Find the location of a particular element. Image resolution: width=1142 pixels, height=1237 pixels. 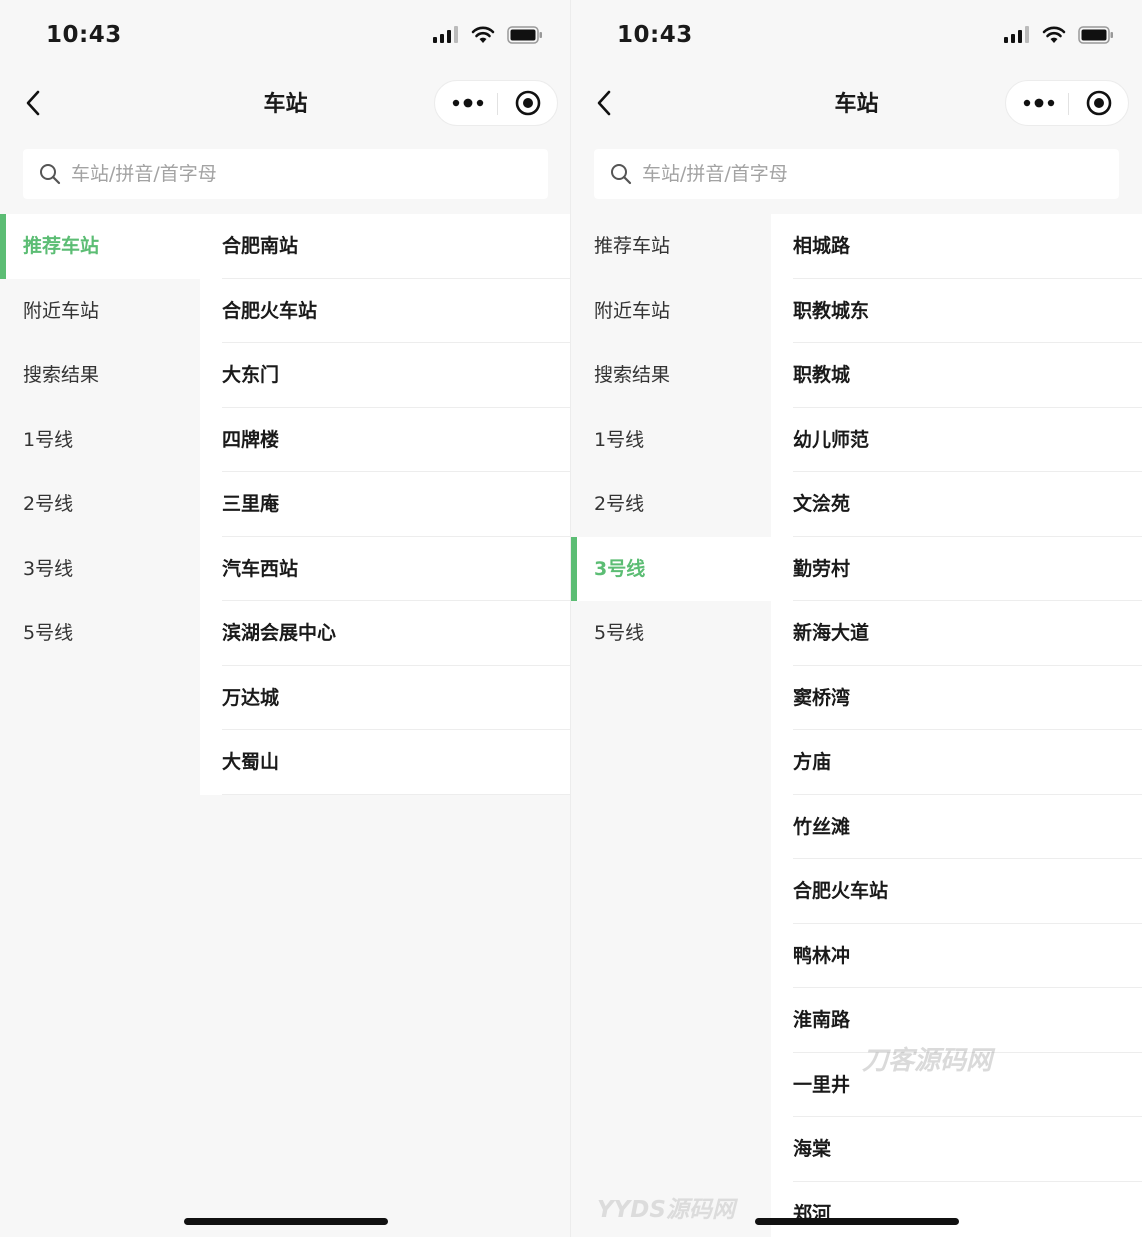

station-item: 幼儿师范 is located at coordinates (956, 440).